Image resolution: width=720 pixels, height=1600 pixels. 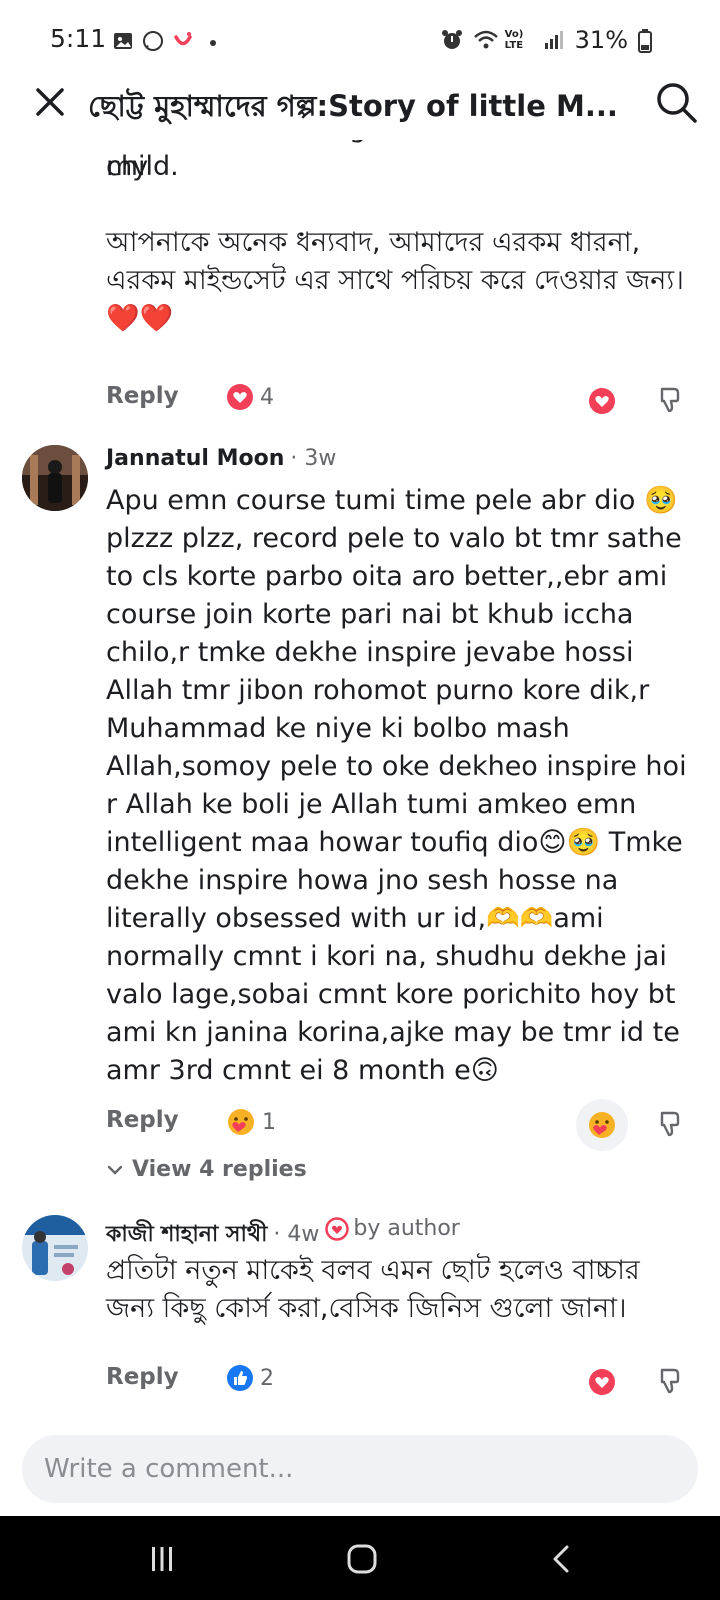 I want to click on battery-icon, so click(x=649, y=41).